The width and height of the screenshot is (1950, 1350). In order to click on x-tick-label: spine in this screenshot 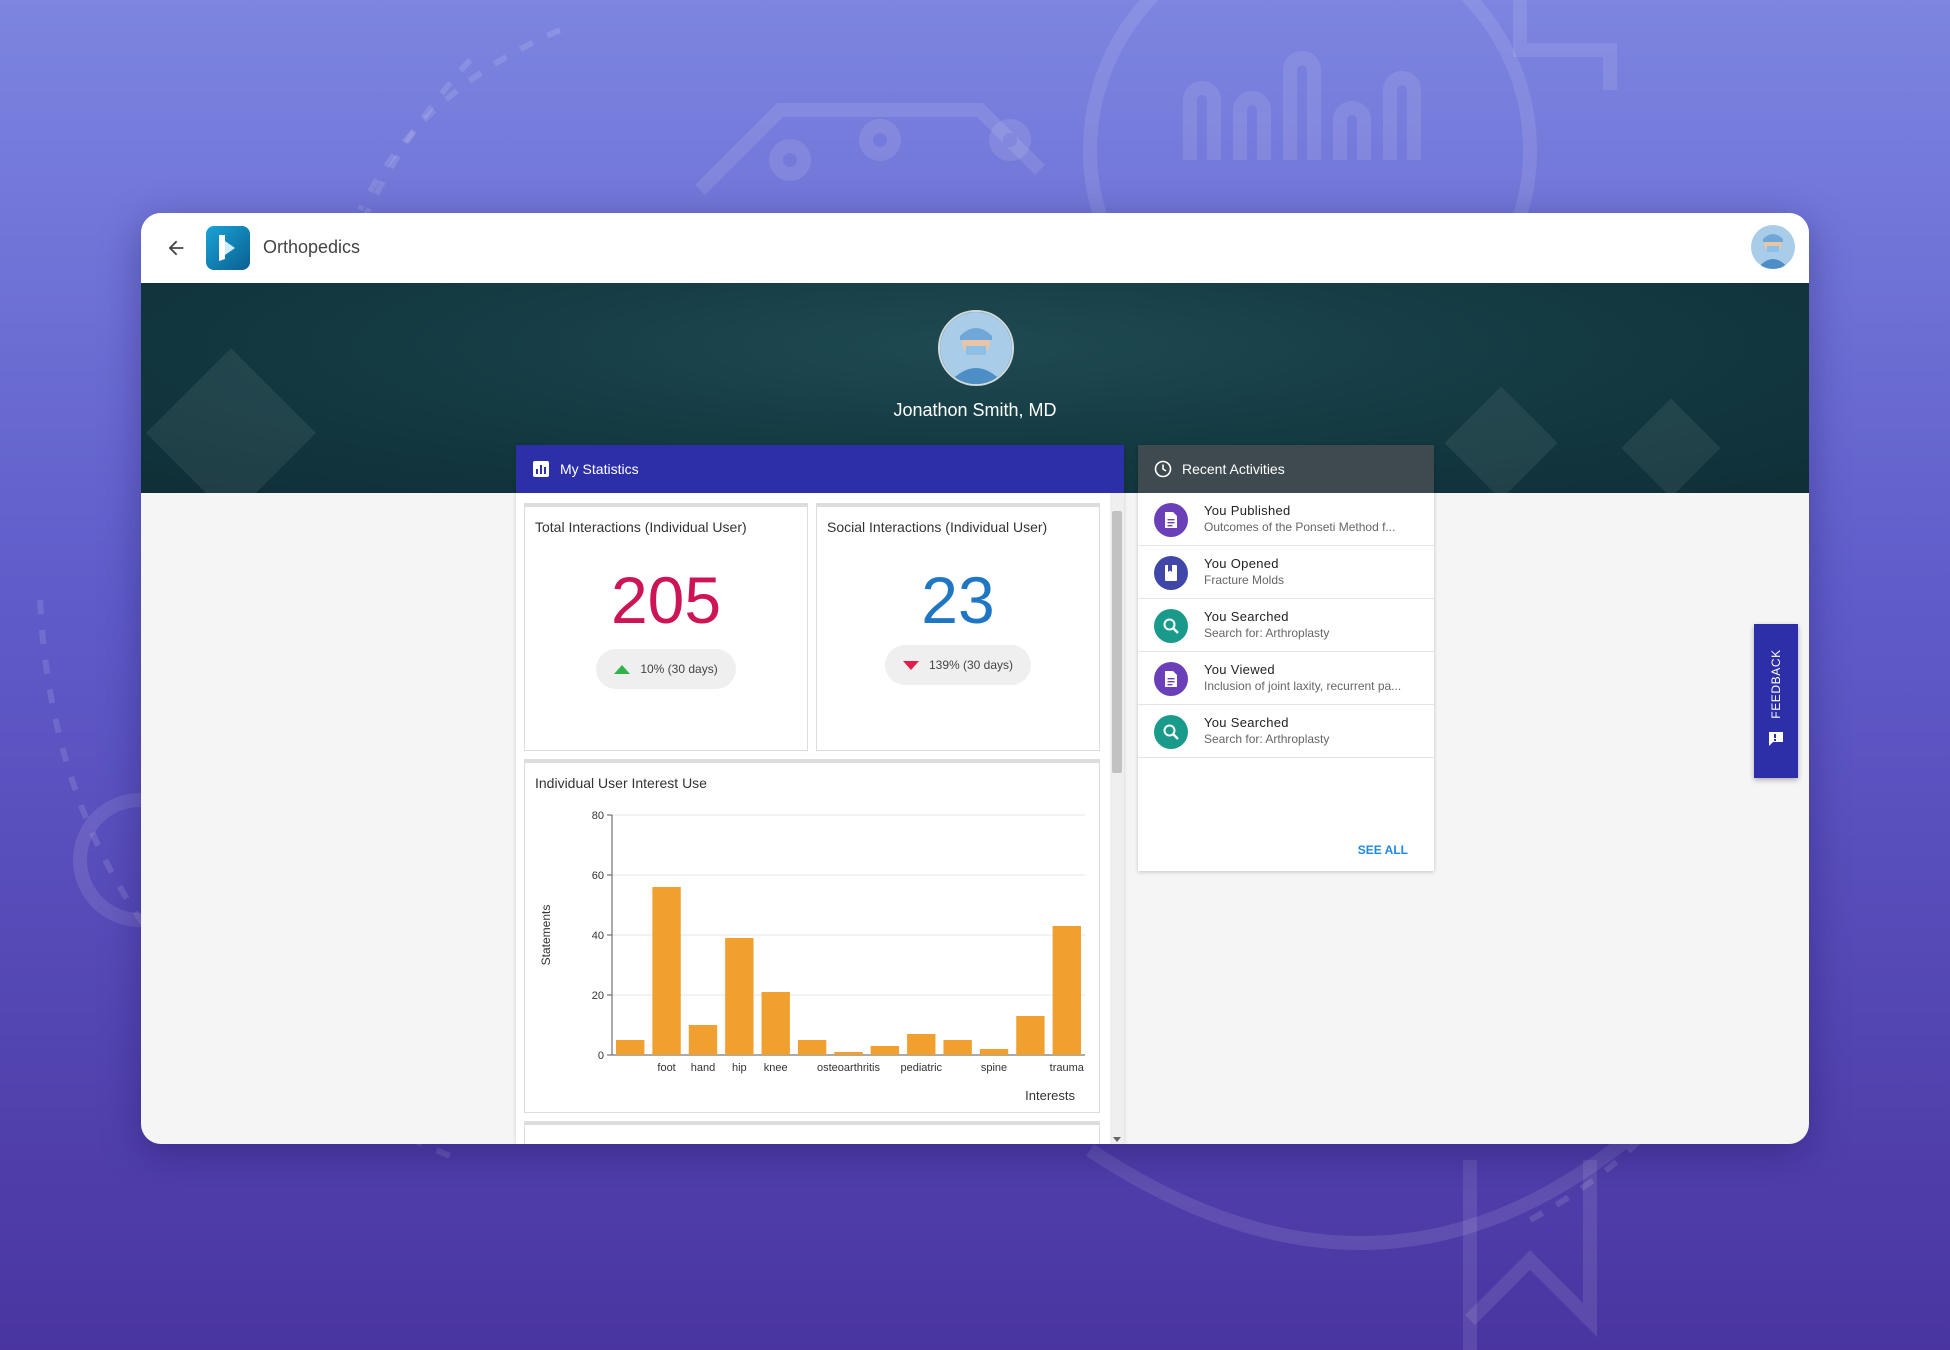, I will do `click(994, 1068)`.